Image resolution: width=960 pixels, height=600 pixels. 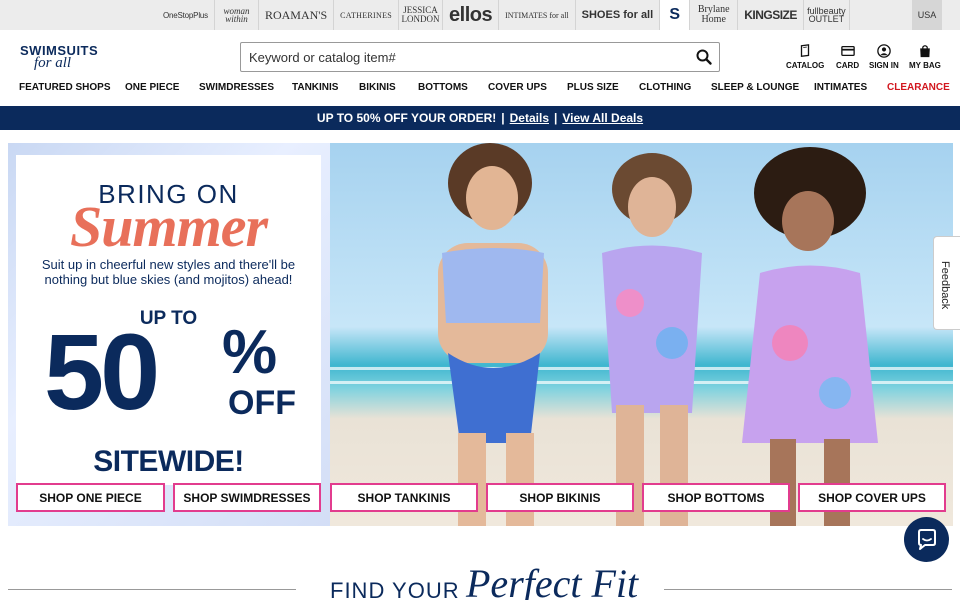 I want to click on my-bag-label: MY BAG, so click(x=925, y=65).